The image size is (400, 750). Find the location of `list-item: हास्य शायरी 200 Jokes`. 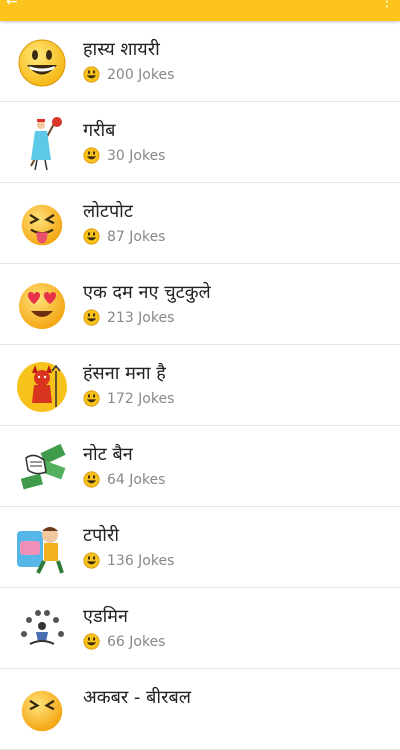

list-item: हास्य शायरी 200 Jokes is located at coordinates (200, 61).